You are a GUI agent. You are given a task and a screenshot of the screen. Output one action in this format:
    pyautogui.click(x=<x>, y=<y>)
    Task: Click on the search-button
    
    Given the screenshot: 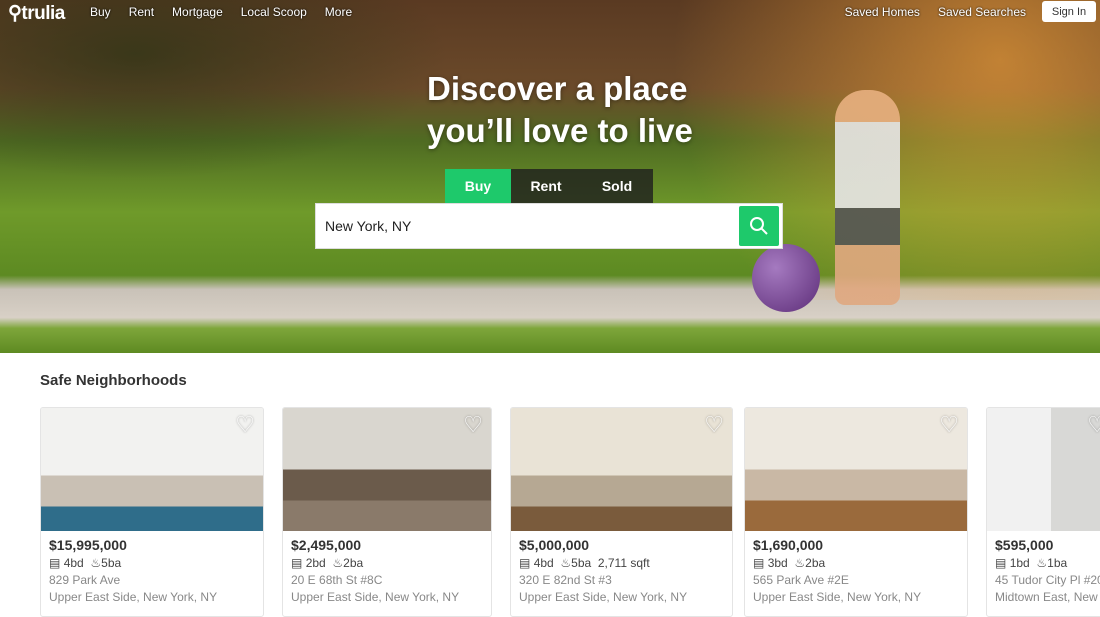 What is the action you would take?
    pyautogui.click(x=759, y=226)
    